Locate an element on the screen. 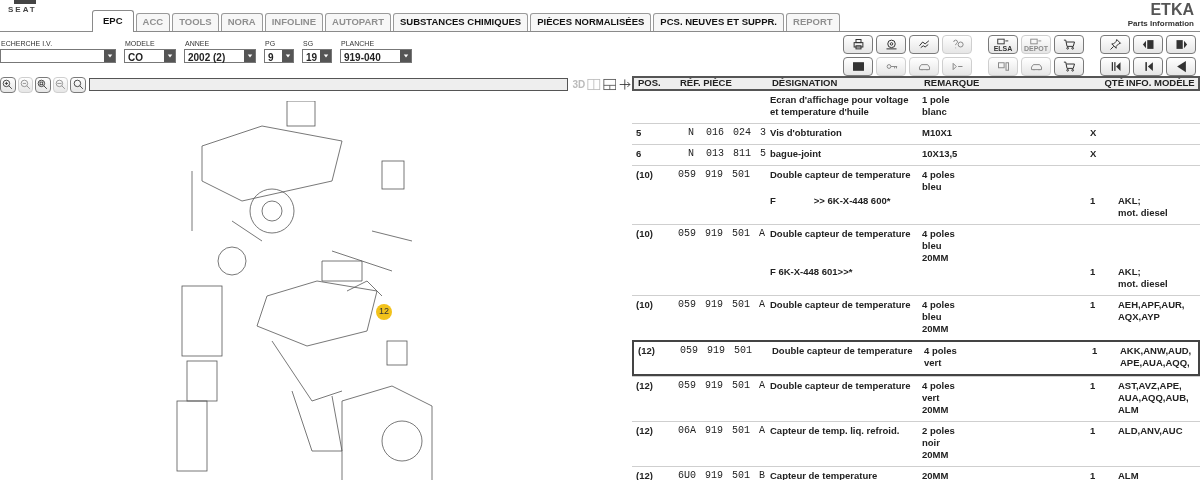 The image size is (1200, 480). part-number-cell-text: 06A 919 501 A is located at coordinates (721, 431).